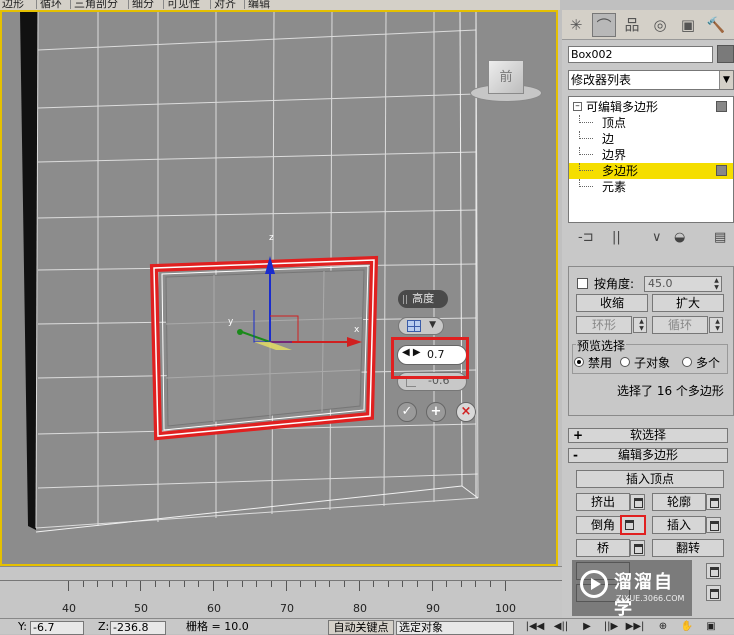 The height and width of the screenshot is (635, 734). I want to click on menu-item-align: 对齐, so click(223, 5).